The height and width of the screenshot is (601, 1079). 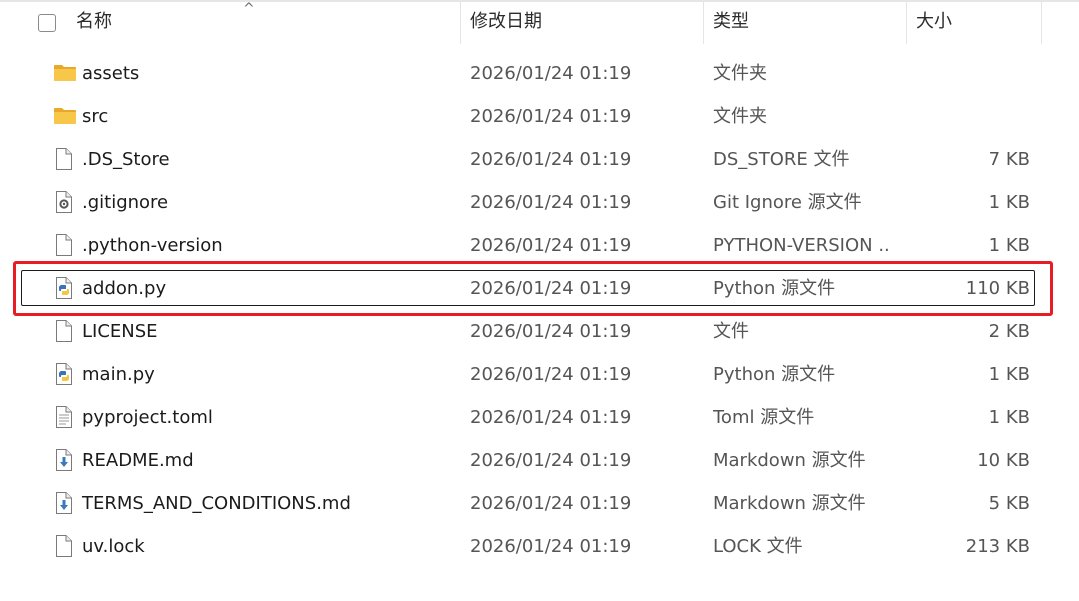 What do you see at coordinates (216, 503) in the screenshot?
I see `file-name: TERMS_AND_CONDITIONS.md` at bounding box center [216, 503].